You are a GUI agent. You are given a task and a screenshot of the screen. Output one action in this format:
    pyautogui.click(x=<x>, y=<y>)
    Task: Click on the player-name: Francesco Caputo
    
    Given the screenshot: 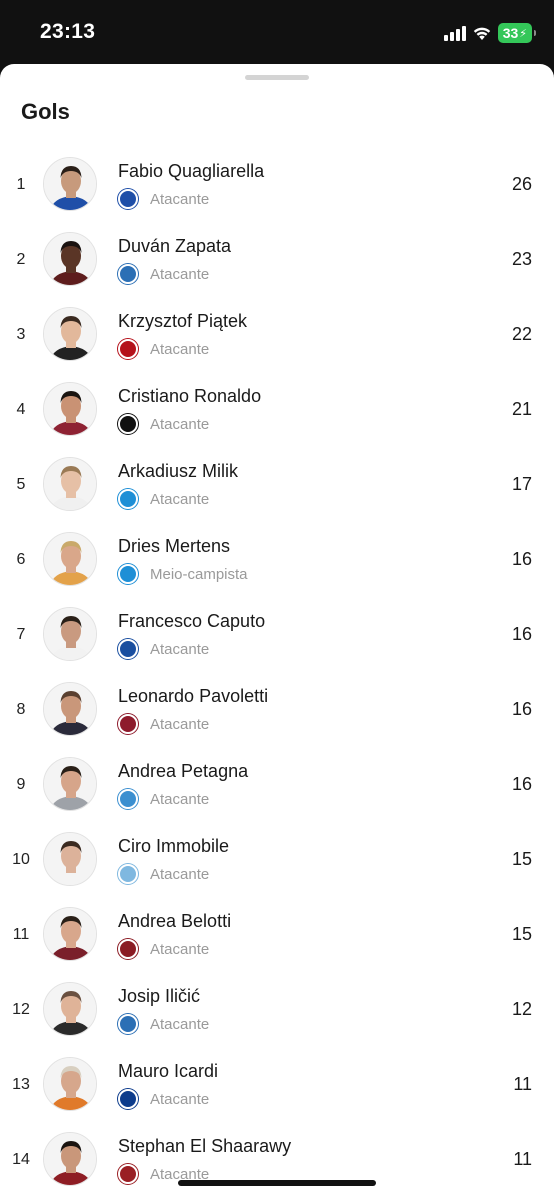 What is the action you would take?
    pyautogui.click(x=192, y=621)
    